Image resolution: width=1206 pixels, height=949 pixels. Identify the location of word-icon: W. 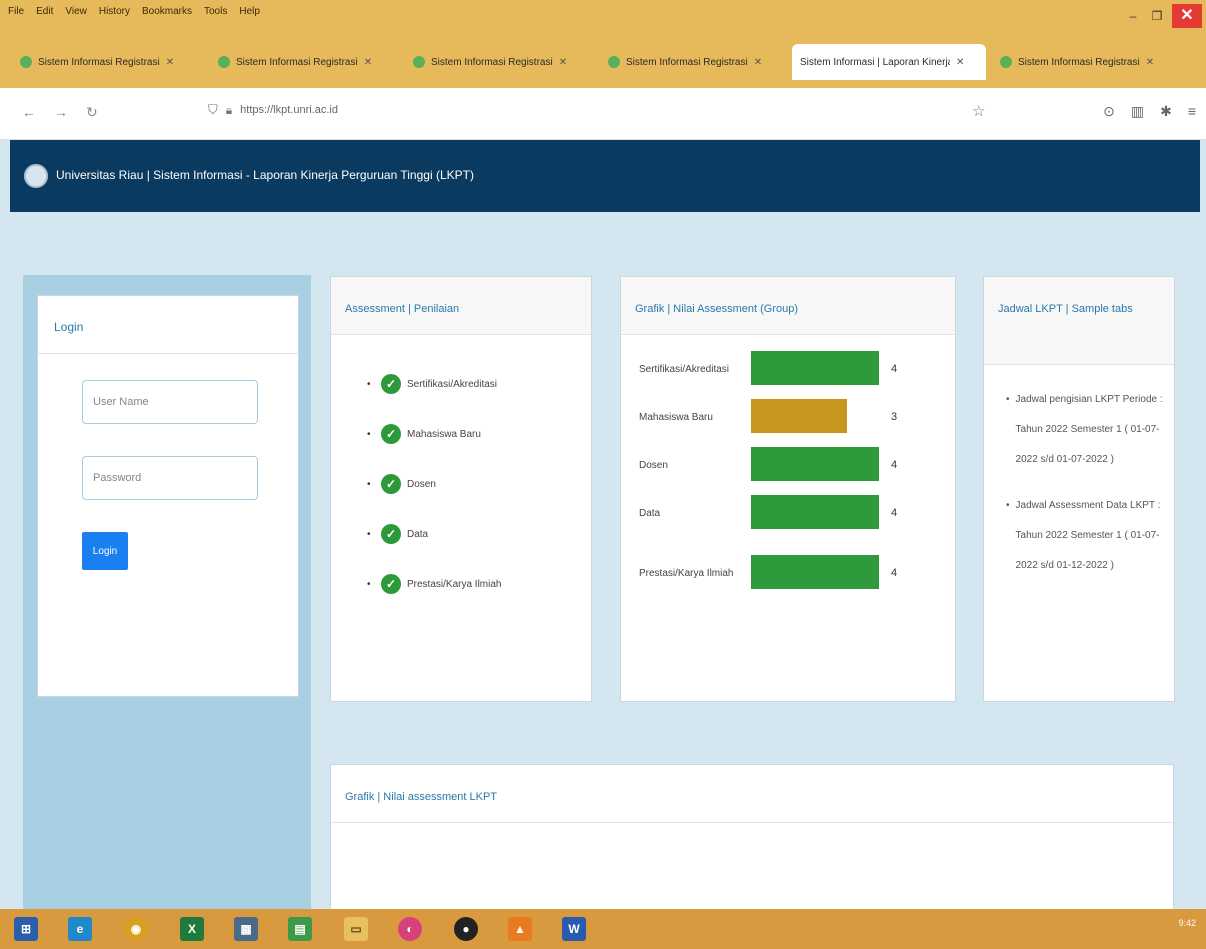
(574, 929).